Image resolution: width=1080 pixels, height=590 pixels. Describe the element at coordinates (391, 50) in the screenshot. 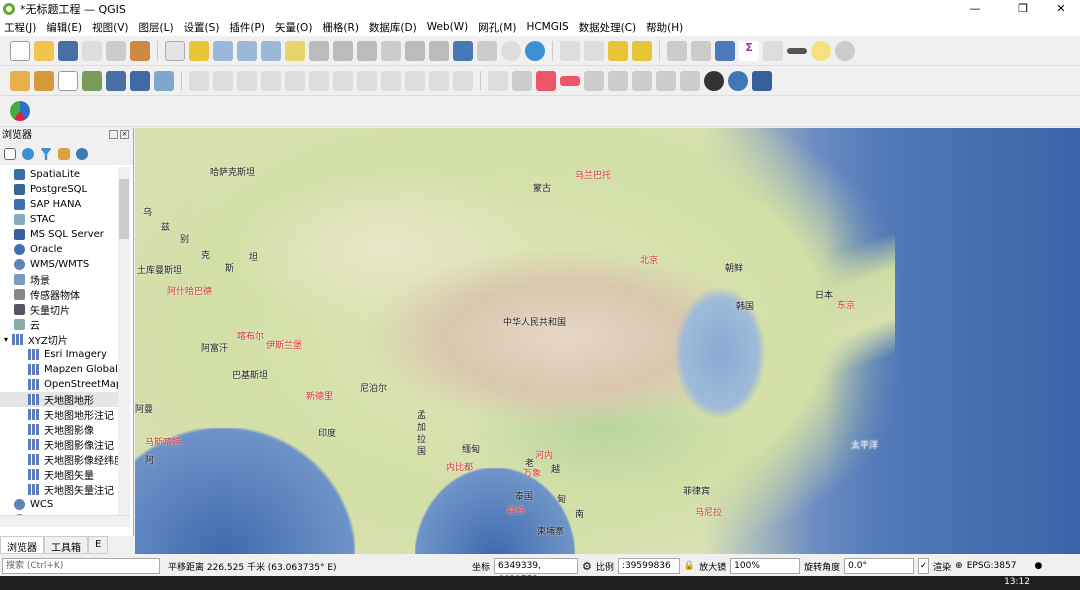

I see `zoom-next-icon` at that location.